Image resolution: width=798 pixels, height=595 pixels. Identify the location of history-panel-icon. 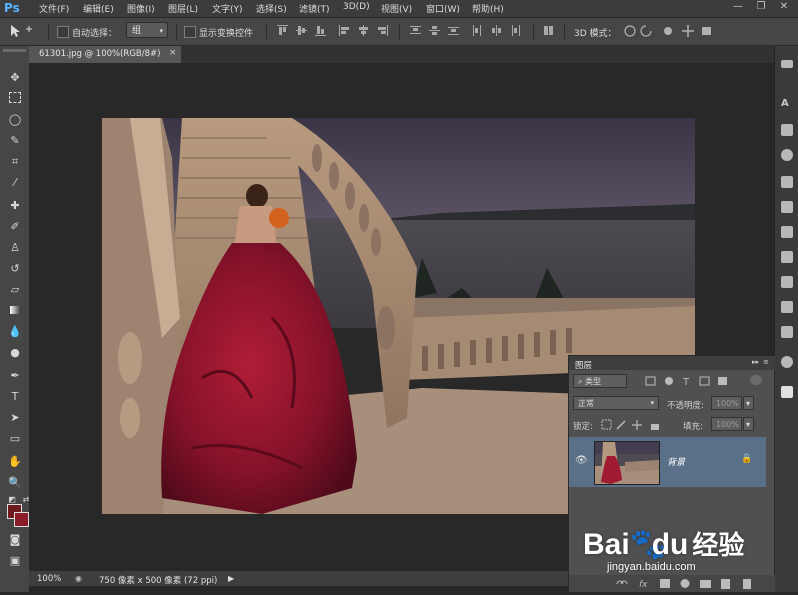
(787, 155).